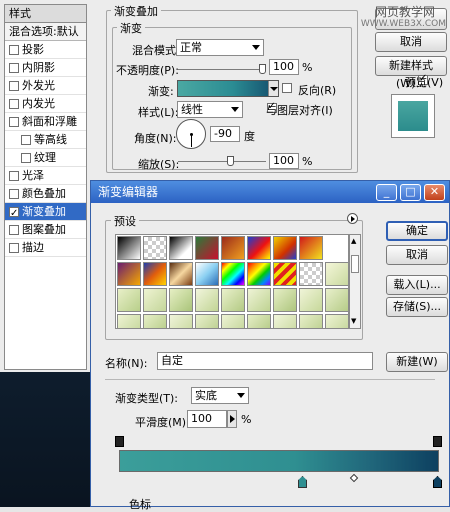 This screenshot has width=450, height=512. What do you see at coordinates (45, 213) in the screenshot?
I see `style-item: 渐变叠加` at bounding box center [45, 213].